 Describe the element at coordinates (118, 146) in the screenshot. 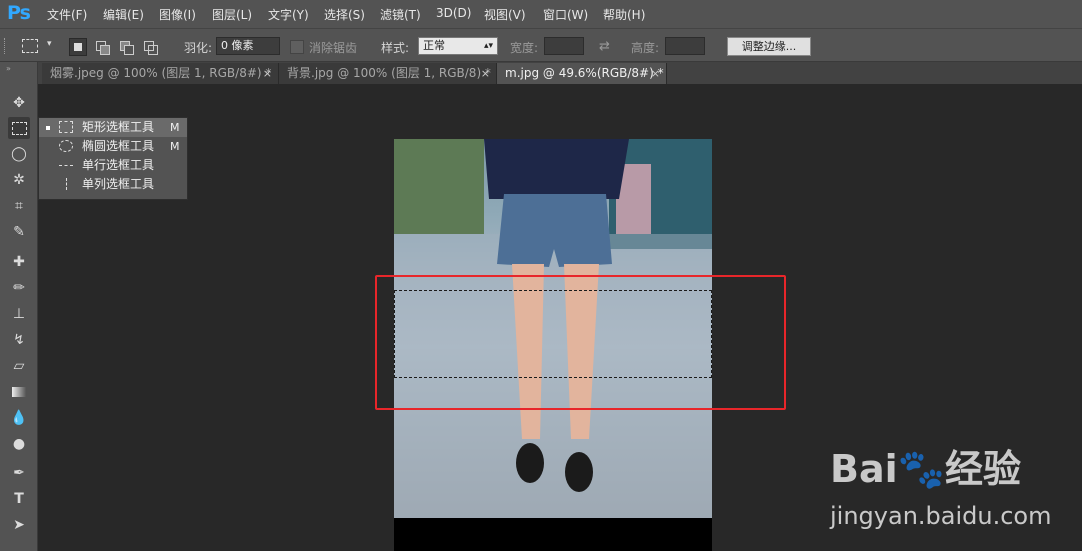

I see `flyout-label: 椭圆选框工具` at that location.